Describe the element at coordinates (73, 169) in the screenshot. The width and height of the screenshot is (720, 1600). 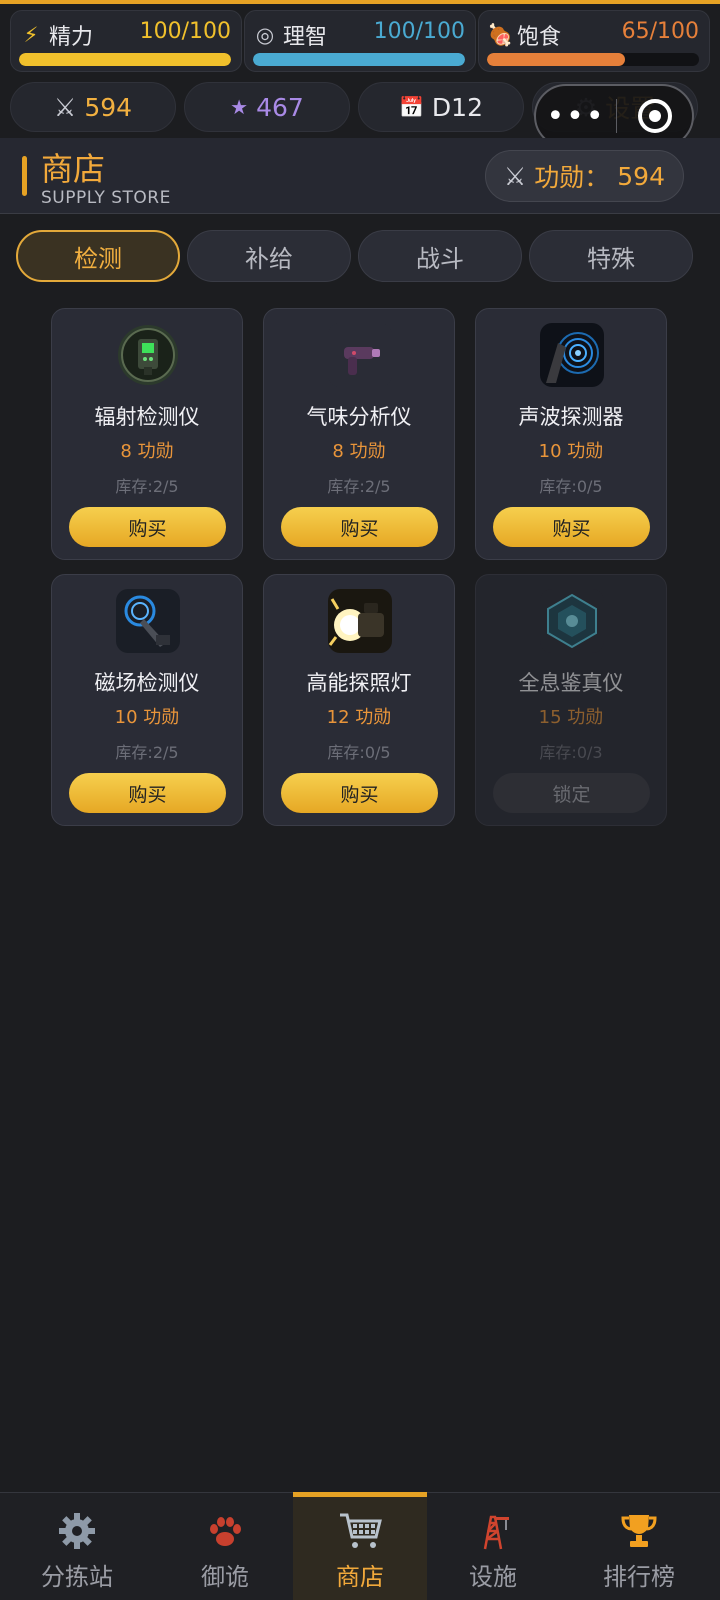
I see `page-title: 商店` at that location.